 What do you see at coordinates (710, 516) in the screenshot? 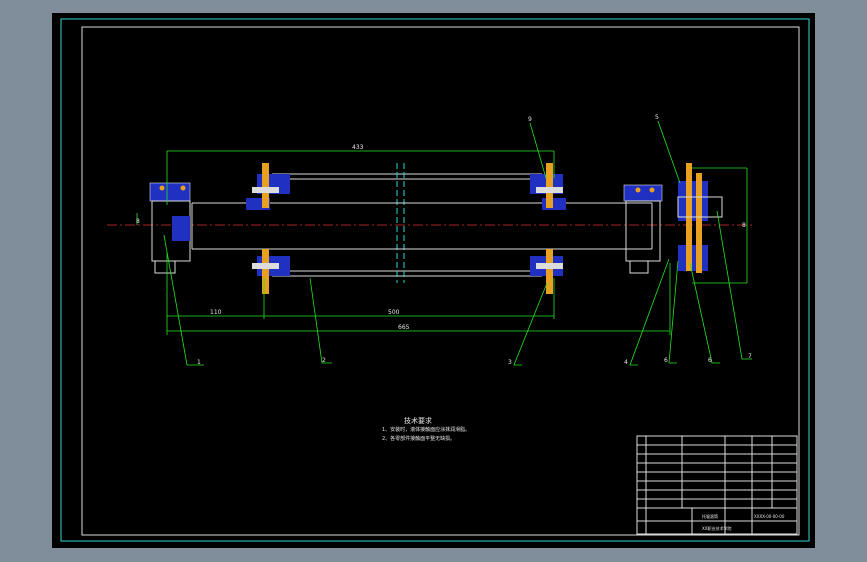
I see `title-block-title: 托辊滚筒` at bounding box center [710, 516].